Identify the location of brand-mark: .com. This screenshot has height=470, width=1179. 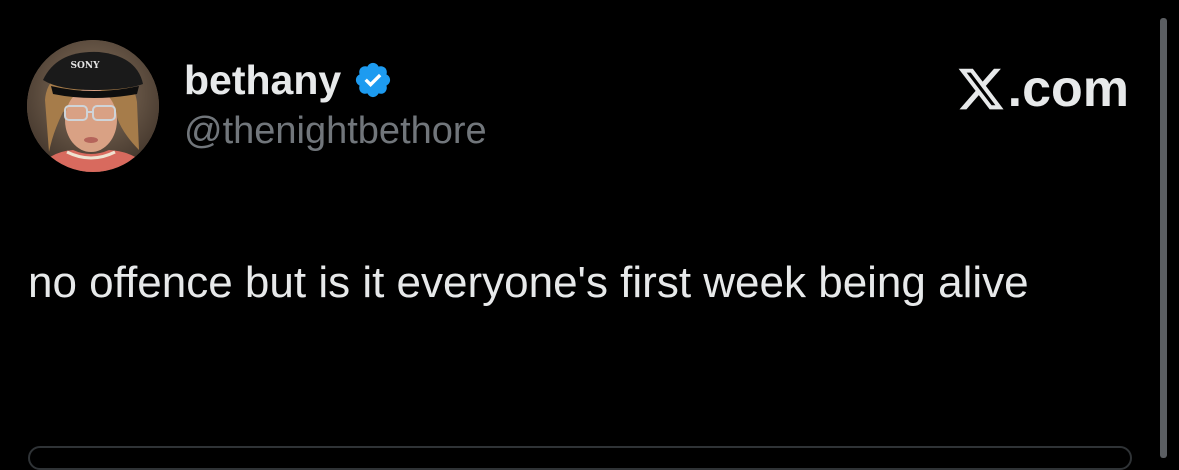
(1042, 89).